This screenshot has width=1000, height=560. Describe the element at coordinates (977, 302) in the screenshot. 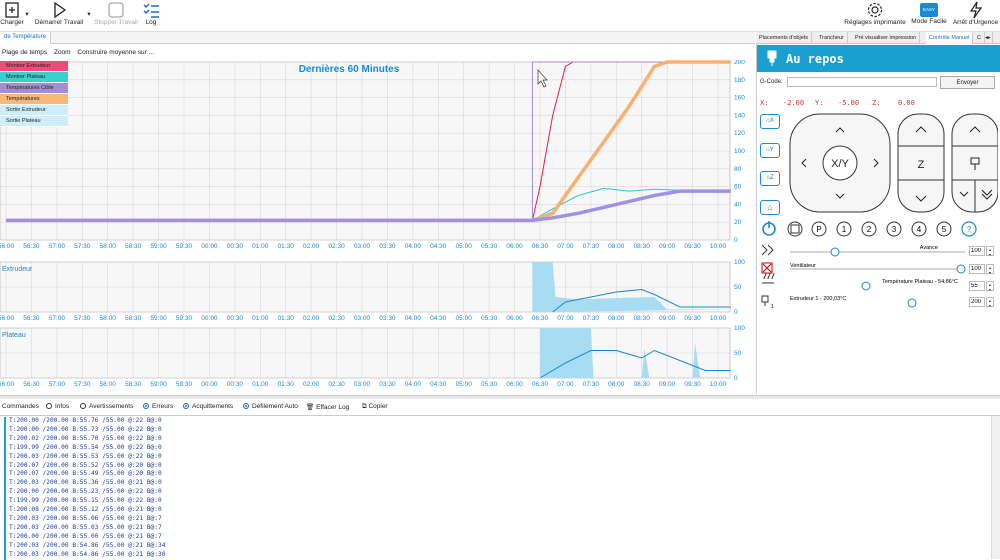

I see `extruder-temp-input` at that location.